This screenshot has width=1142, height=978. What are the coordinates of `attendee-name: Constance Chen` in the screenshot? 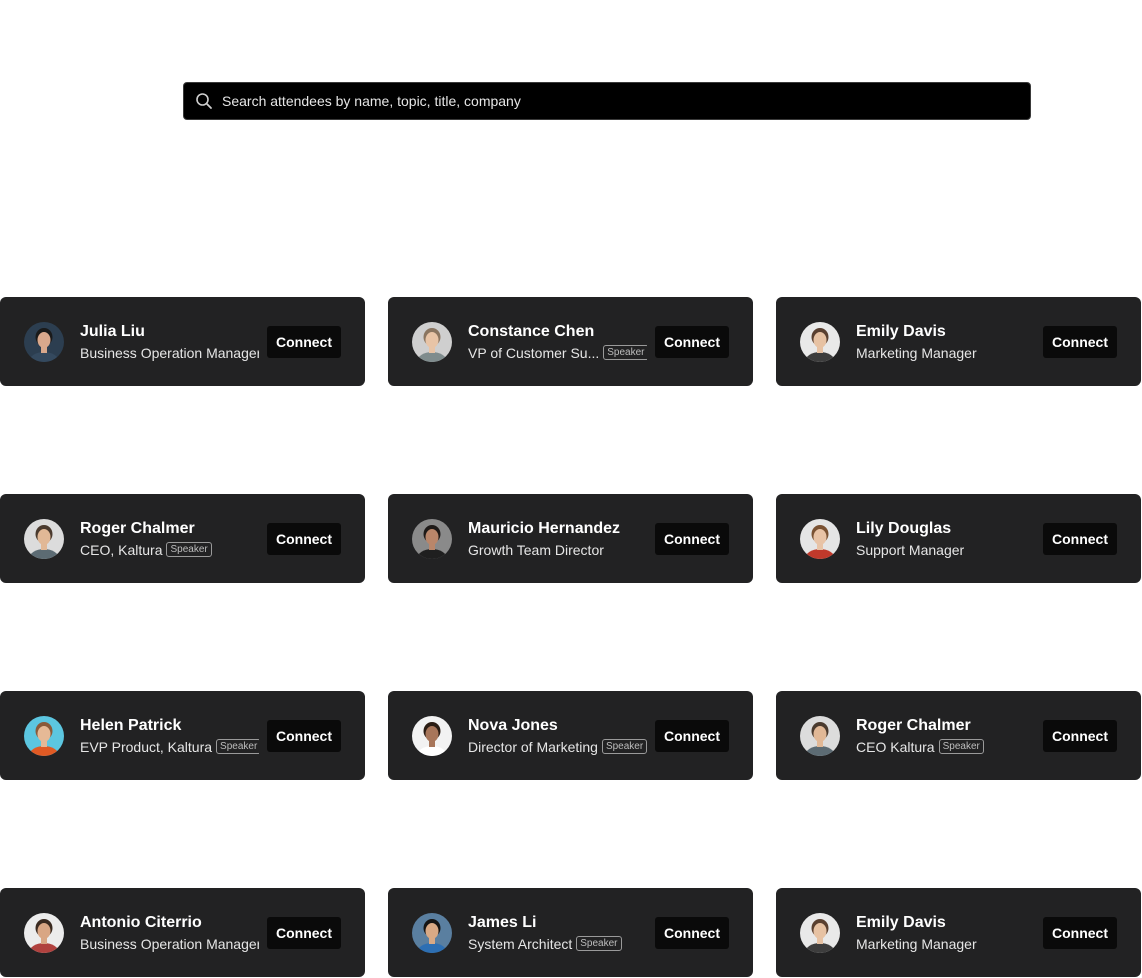 It's located at (531, 331).